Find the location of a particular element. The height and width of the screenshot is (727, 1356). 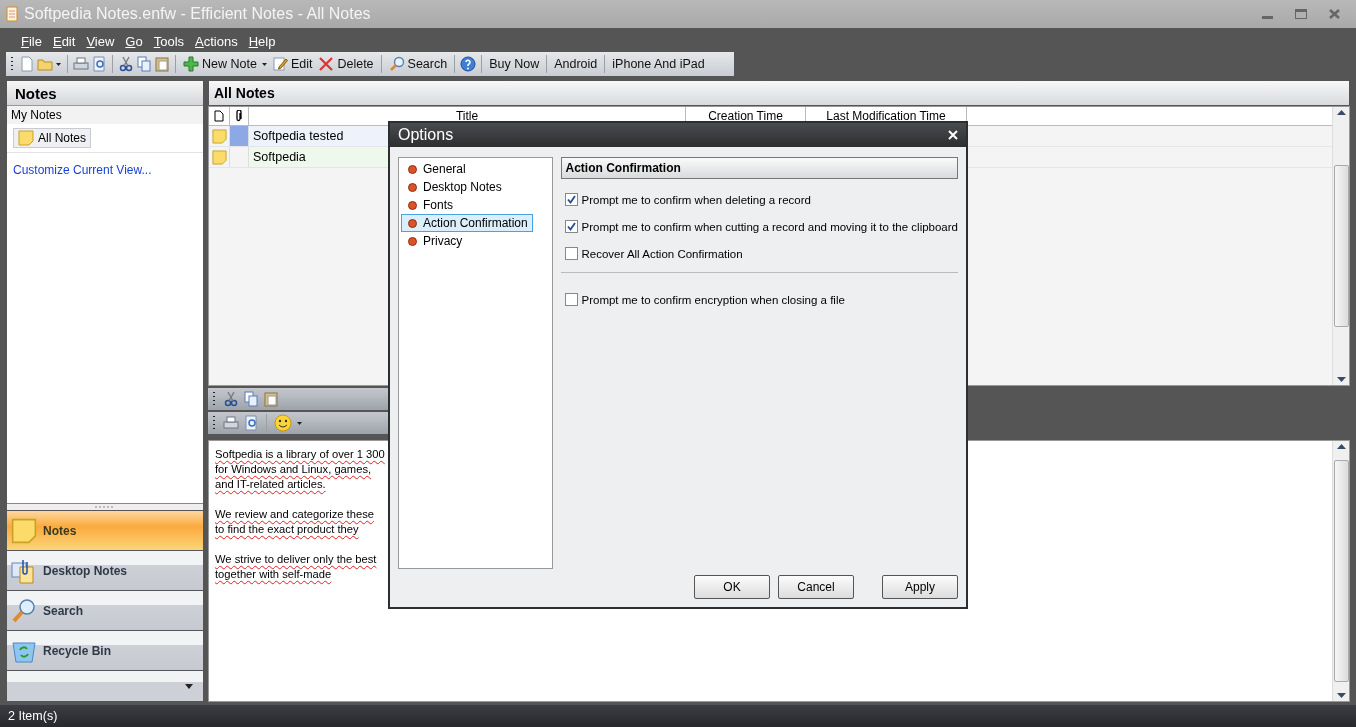

menu-item: View is located at coordinates (101, 41).